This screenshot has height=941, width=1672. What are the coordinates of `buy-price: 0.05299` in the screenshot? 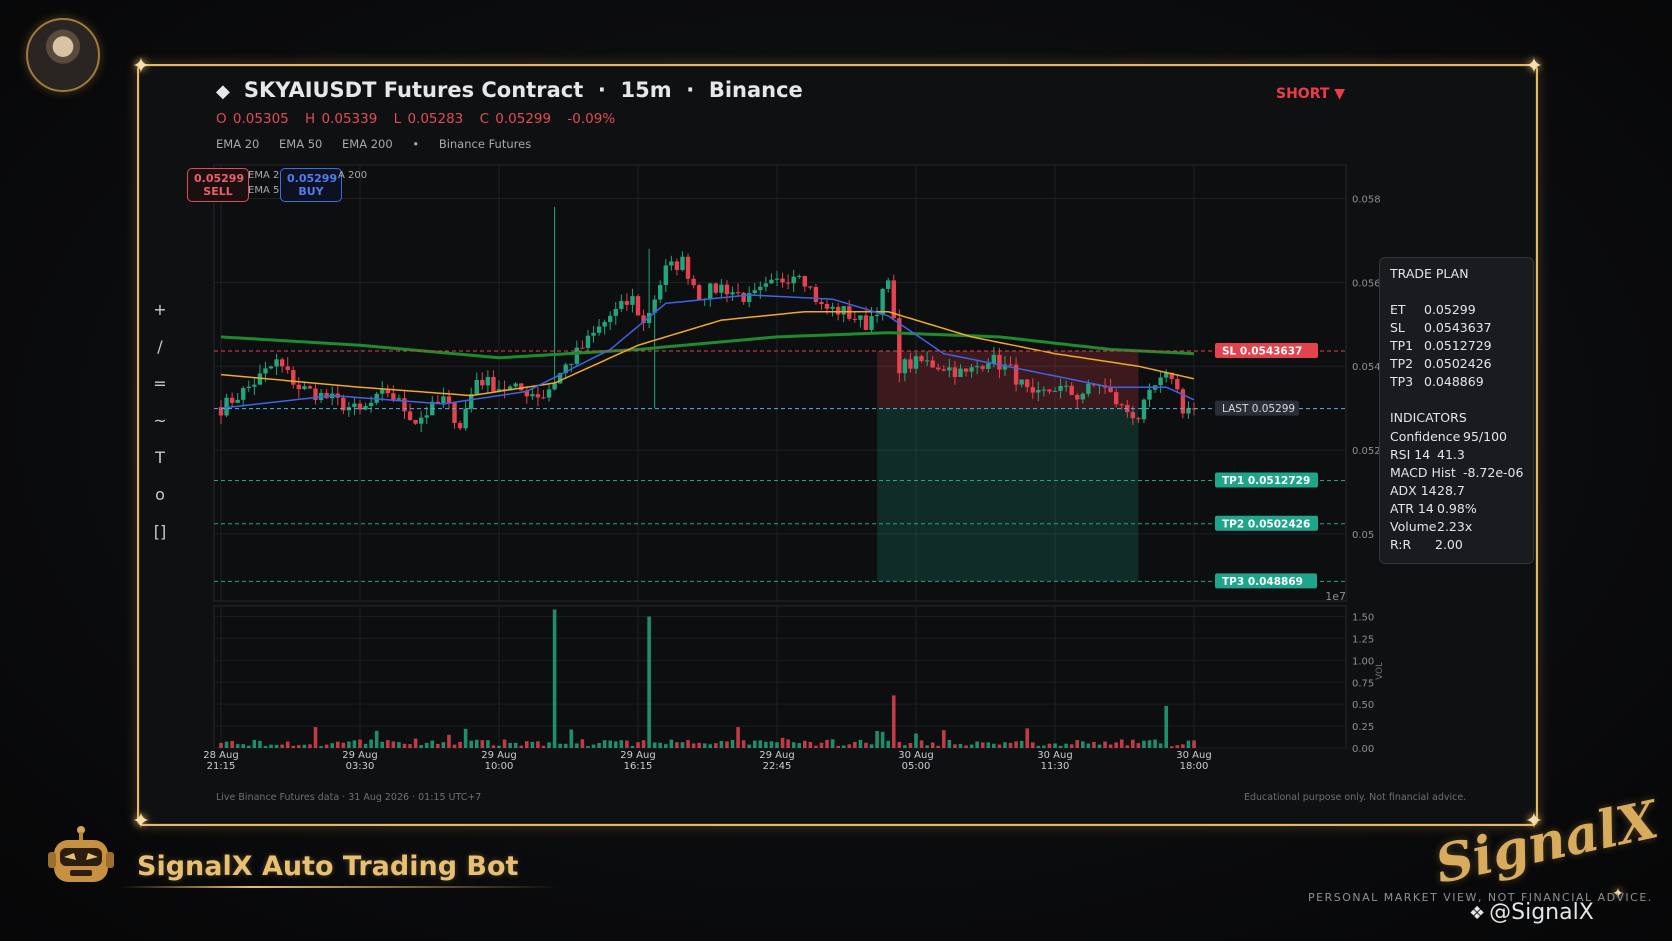 It's located at (312, 178).